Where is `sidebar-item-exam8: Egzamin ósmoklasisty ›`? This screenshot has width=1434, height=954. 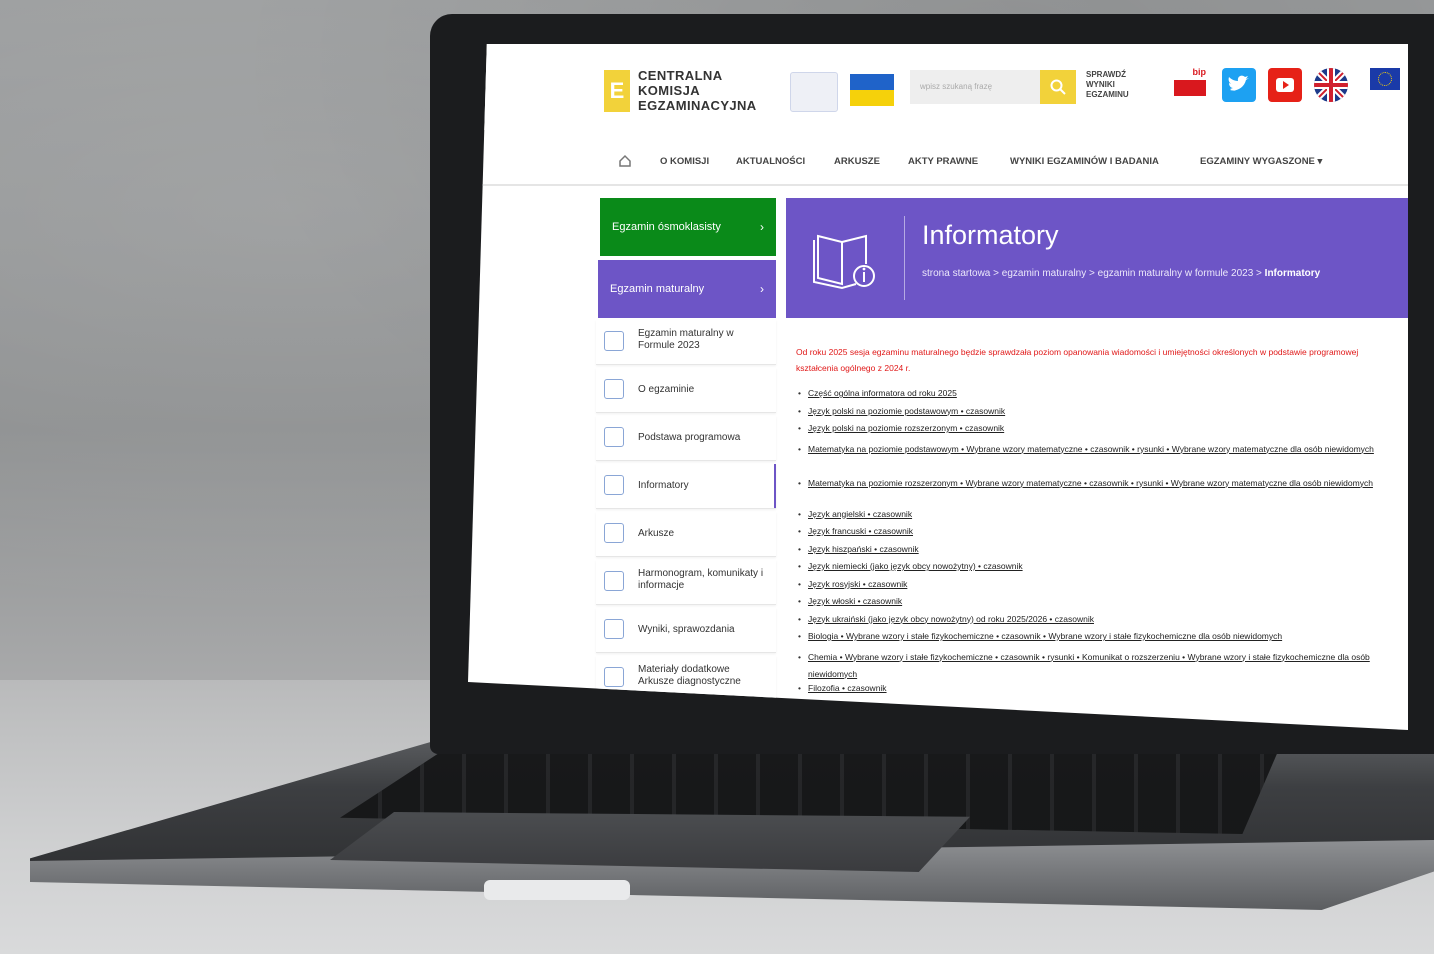 sidebar-item-exam8: Egzamin ósmoklasisty › is located at coordinates (688, 227).